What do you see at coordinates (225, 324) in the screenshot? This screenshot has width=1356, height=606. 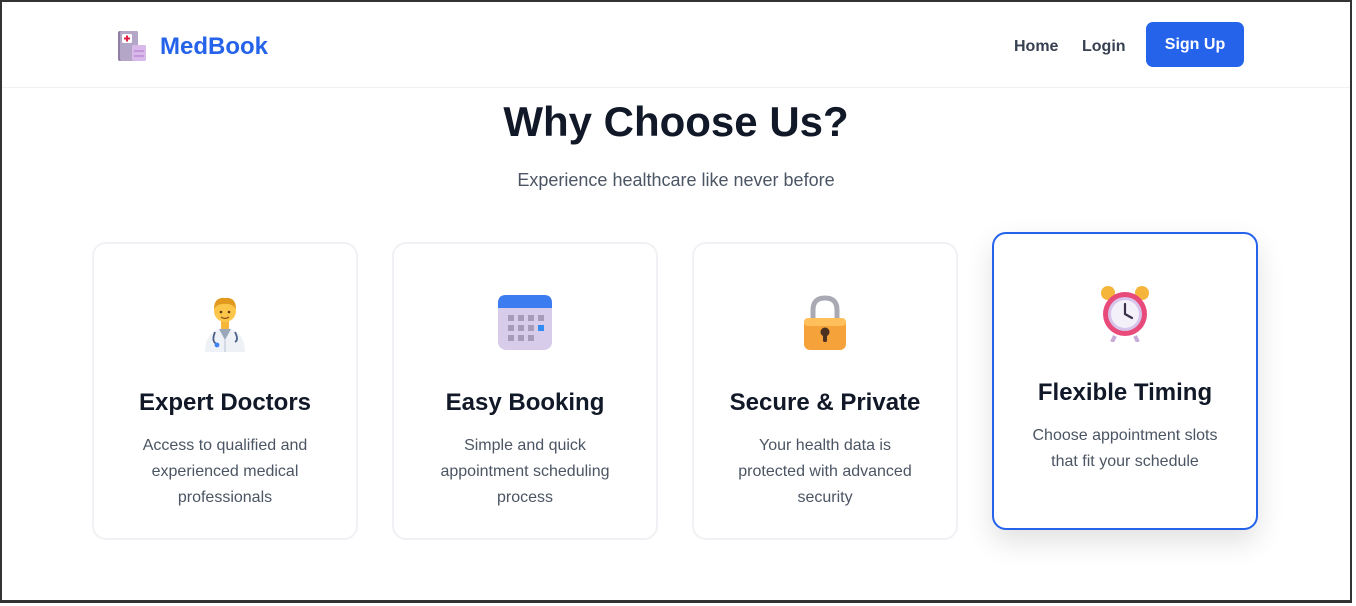 I see `doctor-icon` at bounding box center [225, 324].